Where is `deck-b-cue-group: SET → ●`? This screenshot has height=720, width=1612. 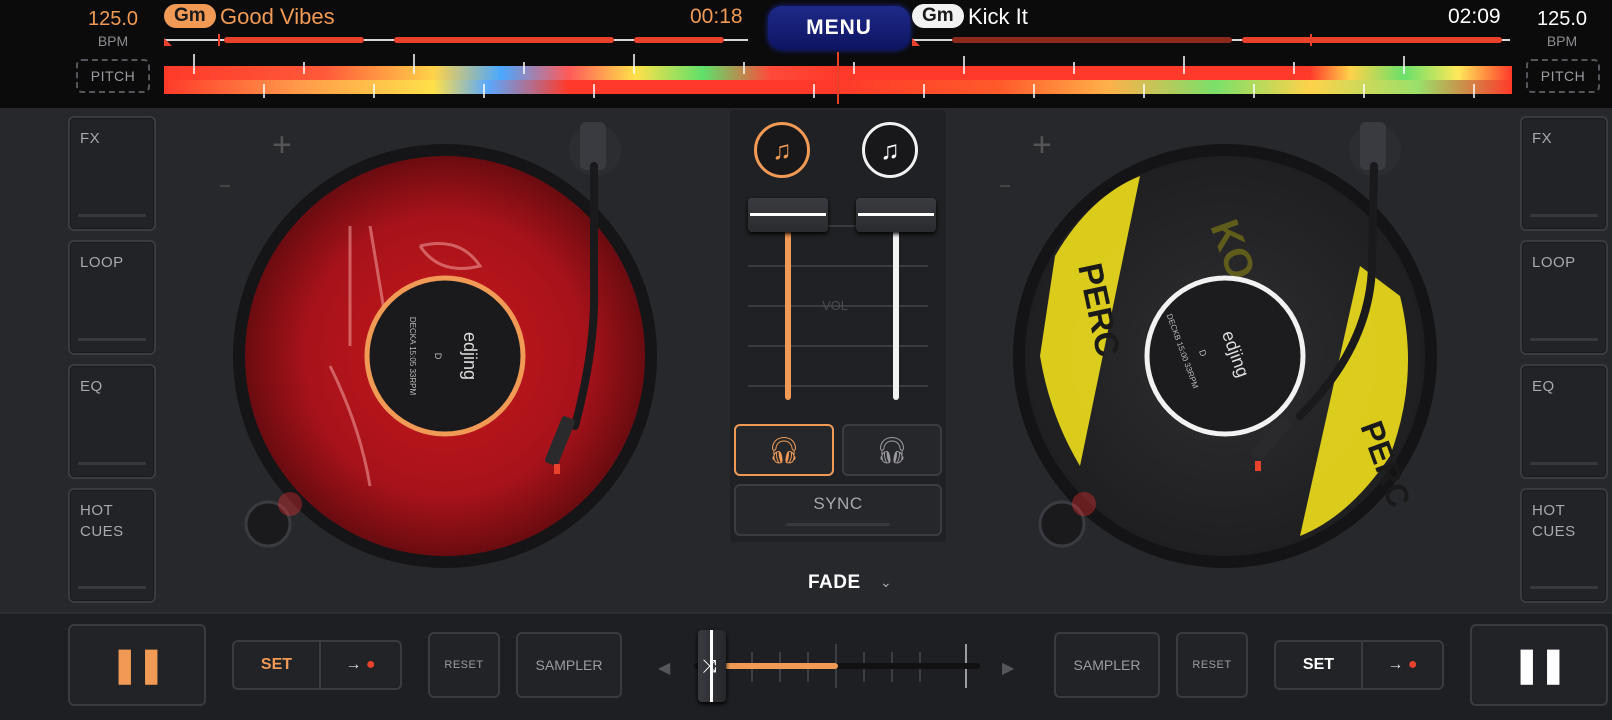
deck-b-cue-group: SET → ● is located at coordinates (1359, 665).